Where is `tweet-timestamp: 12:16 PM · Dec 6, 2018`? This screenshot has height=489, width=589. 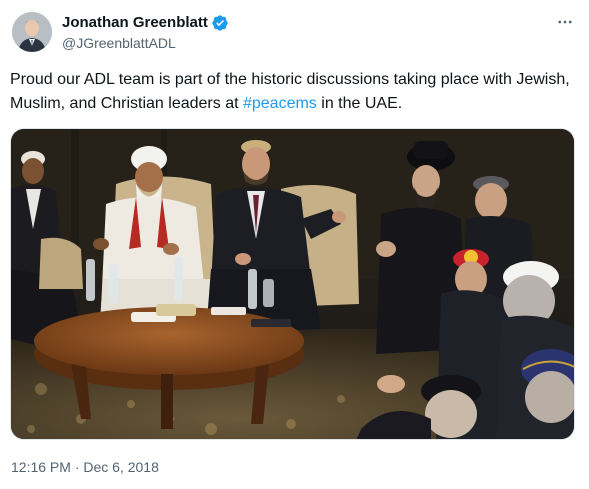 tweet-timestamp: 12:16 PM · Dec 6, 2018 is located at coordinates (85, 467).